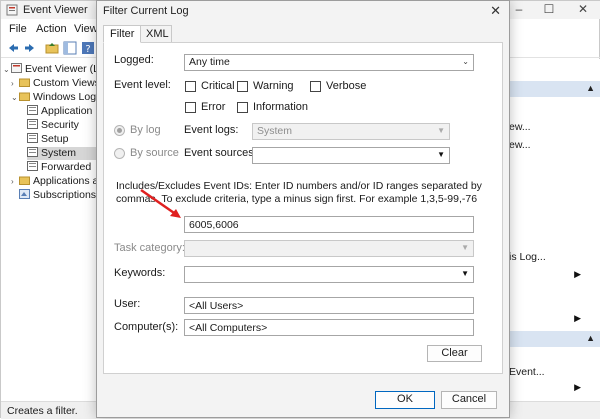 The height and width of the screenshot is (419, 600). I want to click on task-category-label: Task category:, so click(149, 248).